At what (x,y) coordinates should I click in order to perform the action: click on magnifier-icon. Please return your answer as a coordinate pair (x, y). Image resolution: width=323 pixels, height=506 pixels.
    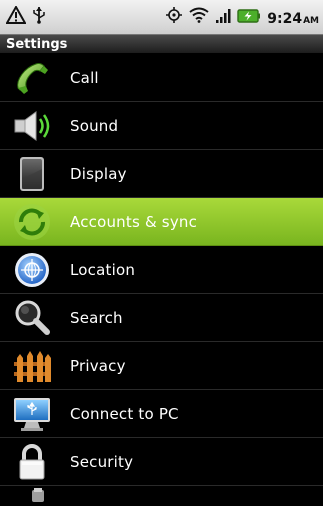
    Looking at the image, I should click on (32, 318).